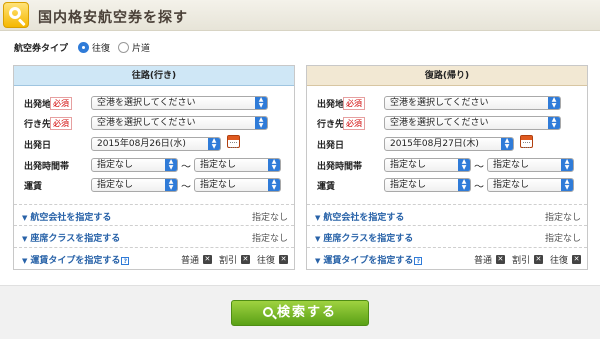  I want to click on outbound-date-select: 2015年08月26日(水) ▲ ▼, so click(156, 144).